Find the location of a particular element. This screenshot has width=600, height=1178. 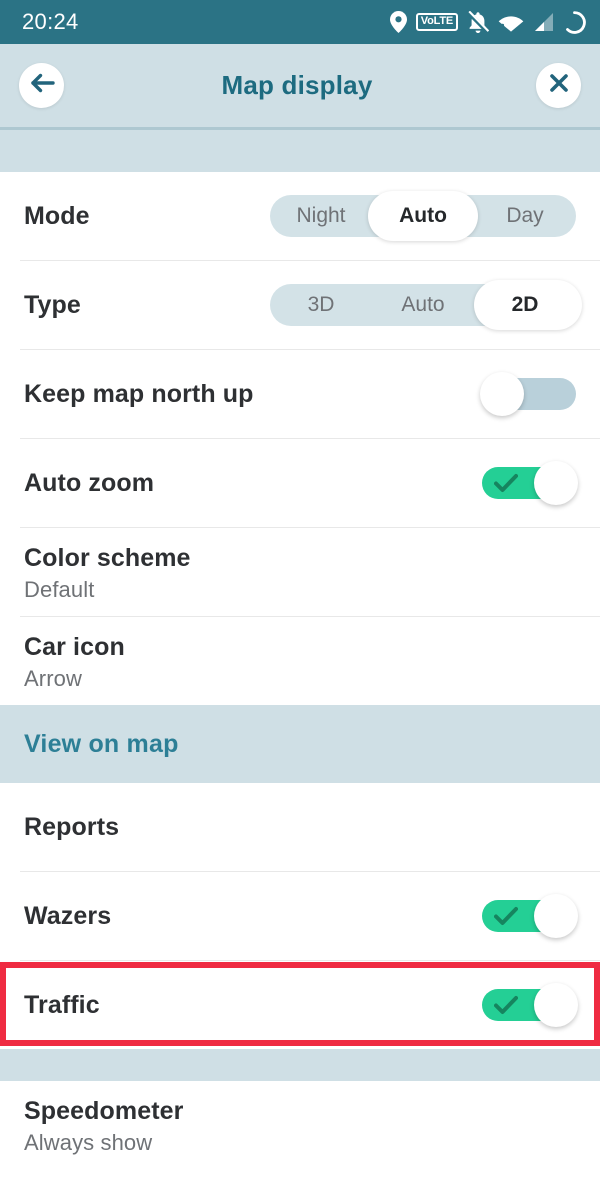

section-title: View on map is located at coordinates (101, 743).